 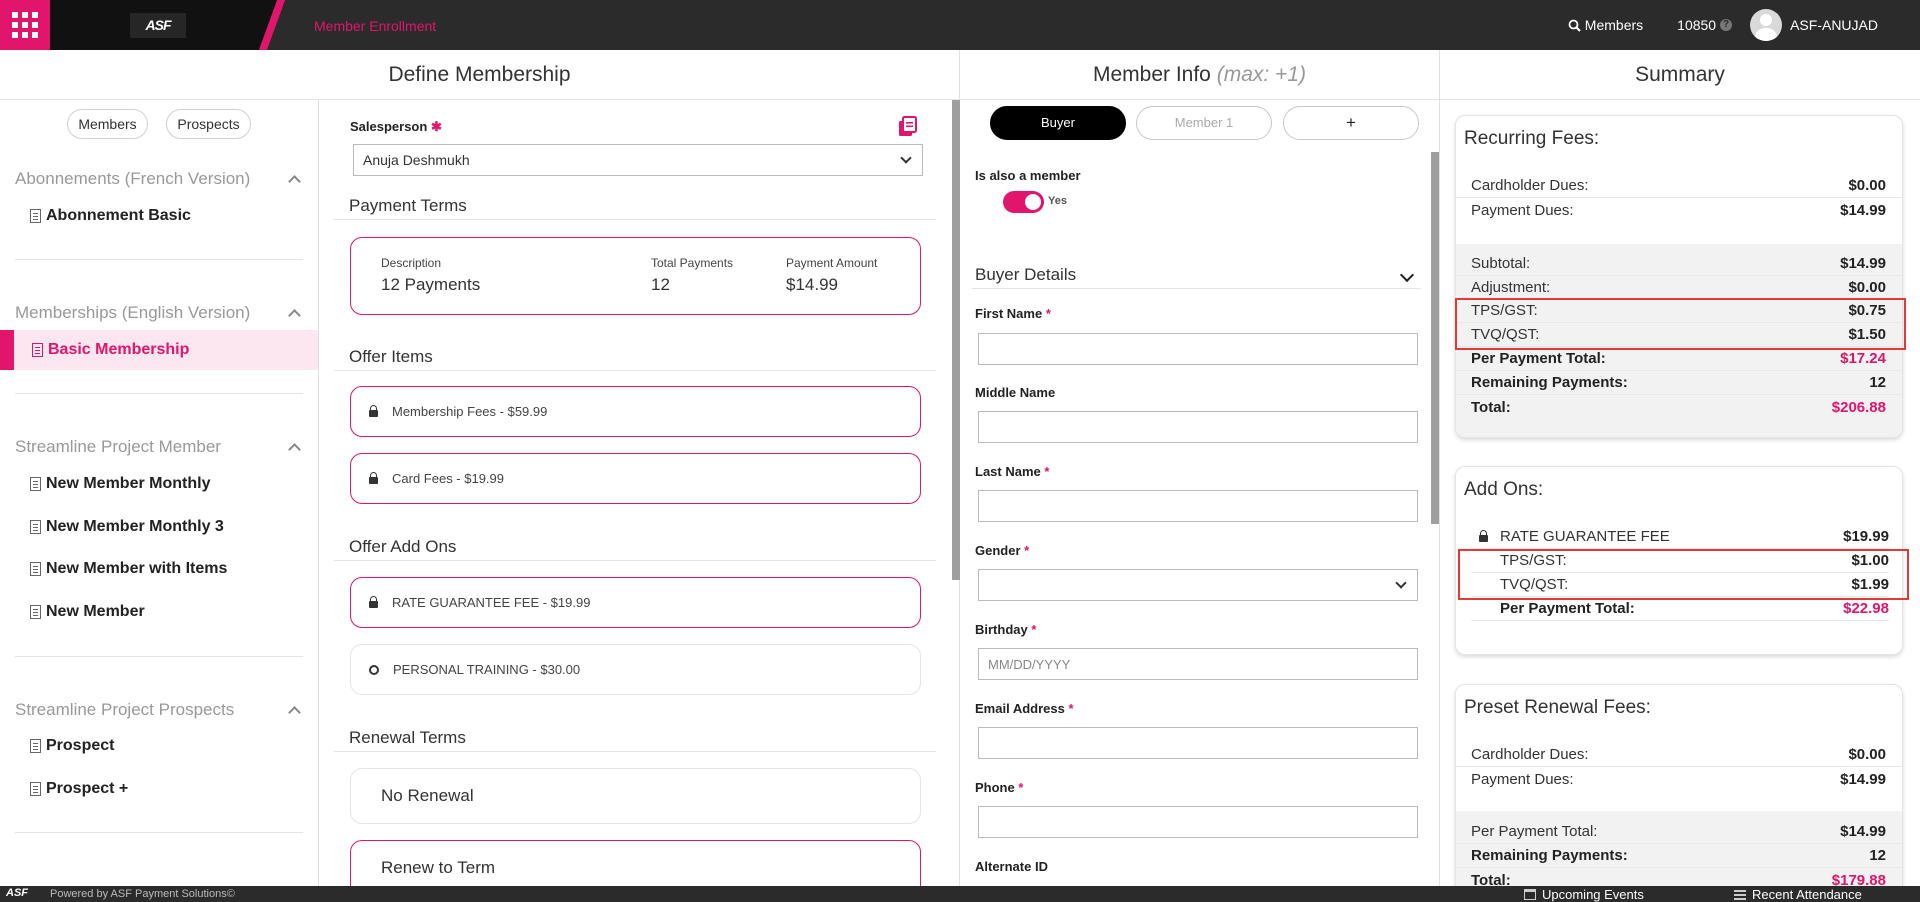 What do you see at coordinates (159, 612) in the screenshot?
I see `nav-item-new-member: New Member` at bounding box center [159, 612].